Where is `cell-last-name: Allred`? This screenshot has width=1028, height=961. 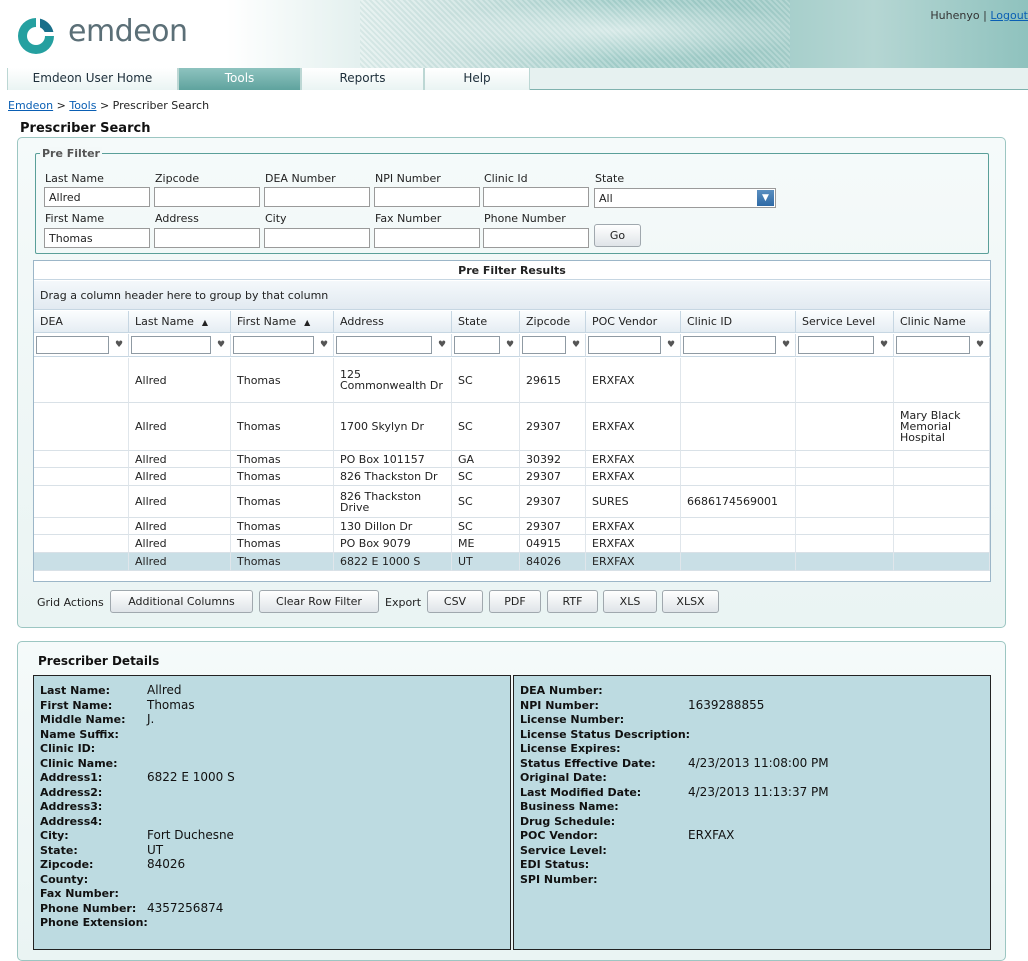 cell-last-name: Allred is located at coordinates (180, 427).